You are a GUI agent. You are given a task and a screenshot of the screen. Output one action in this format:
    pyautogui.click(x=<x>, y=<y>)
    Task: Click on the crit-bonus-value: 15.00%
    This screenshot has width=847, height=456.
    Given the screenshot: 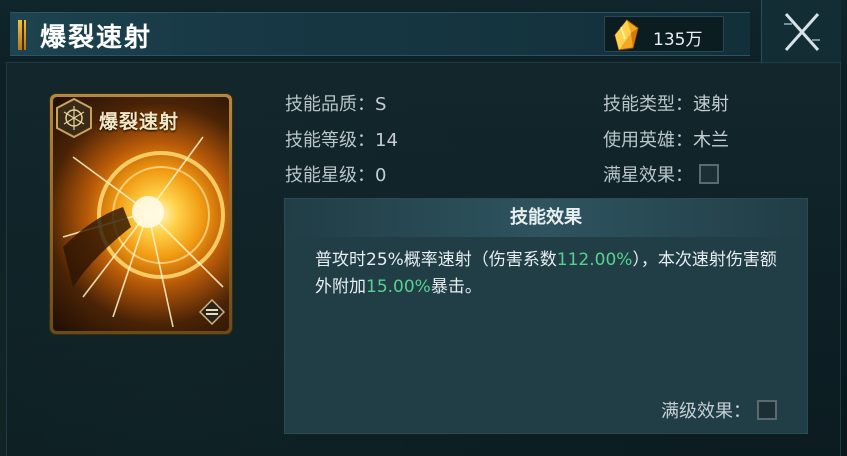 What is the action you would take?
    pyautogui.click(x=398, y=287)
    